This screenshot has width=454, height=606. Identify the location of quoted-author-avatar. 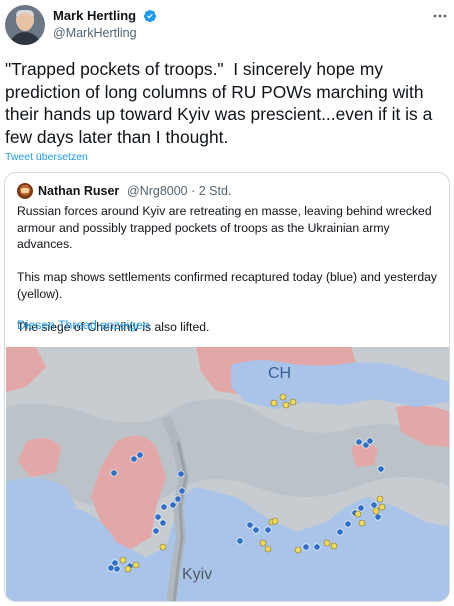
(25, 191).